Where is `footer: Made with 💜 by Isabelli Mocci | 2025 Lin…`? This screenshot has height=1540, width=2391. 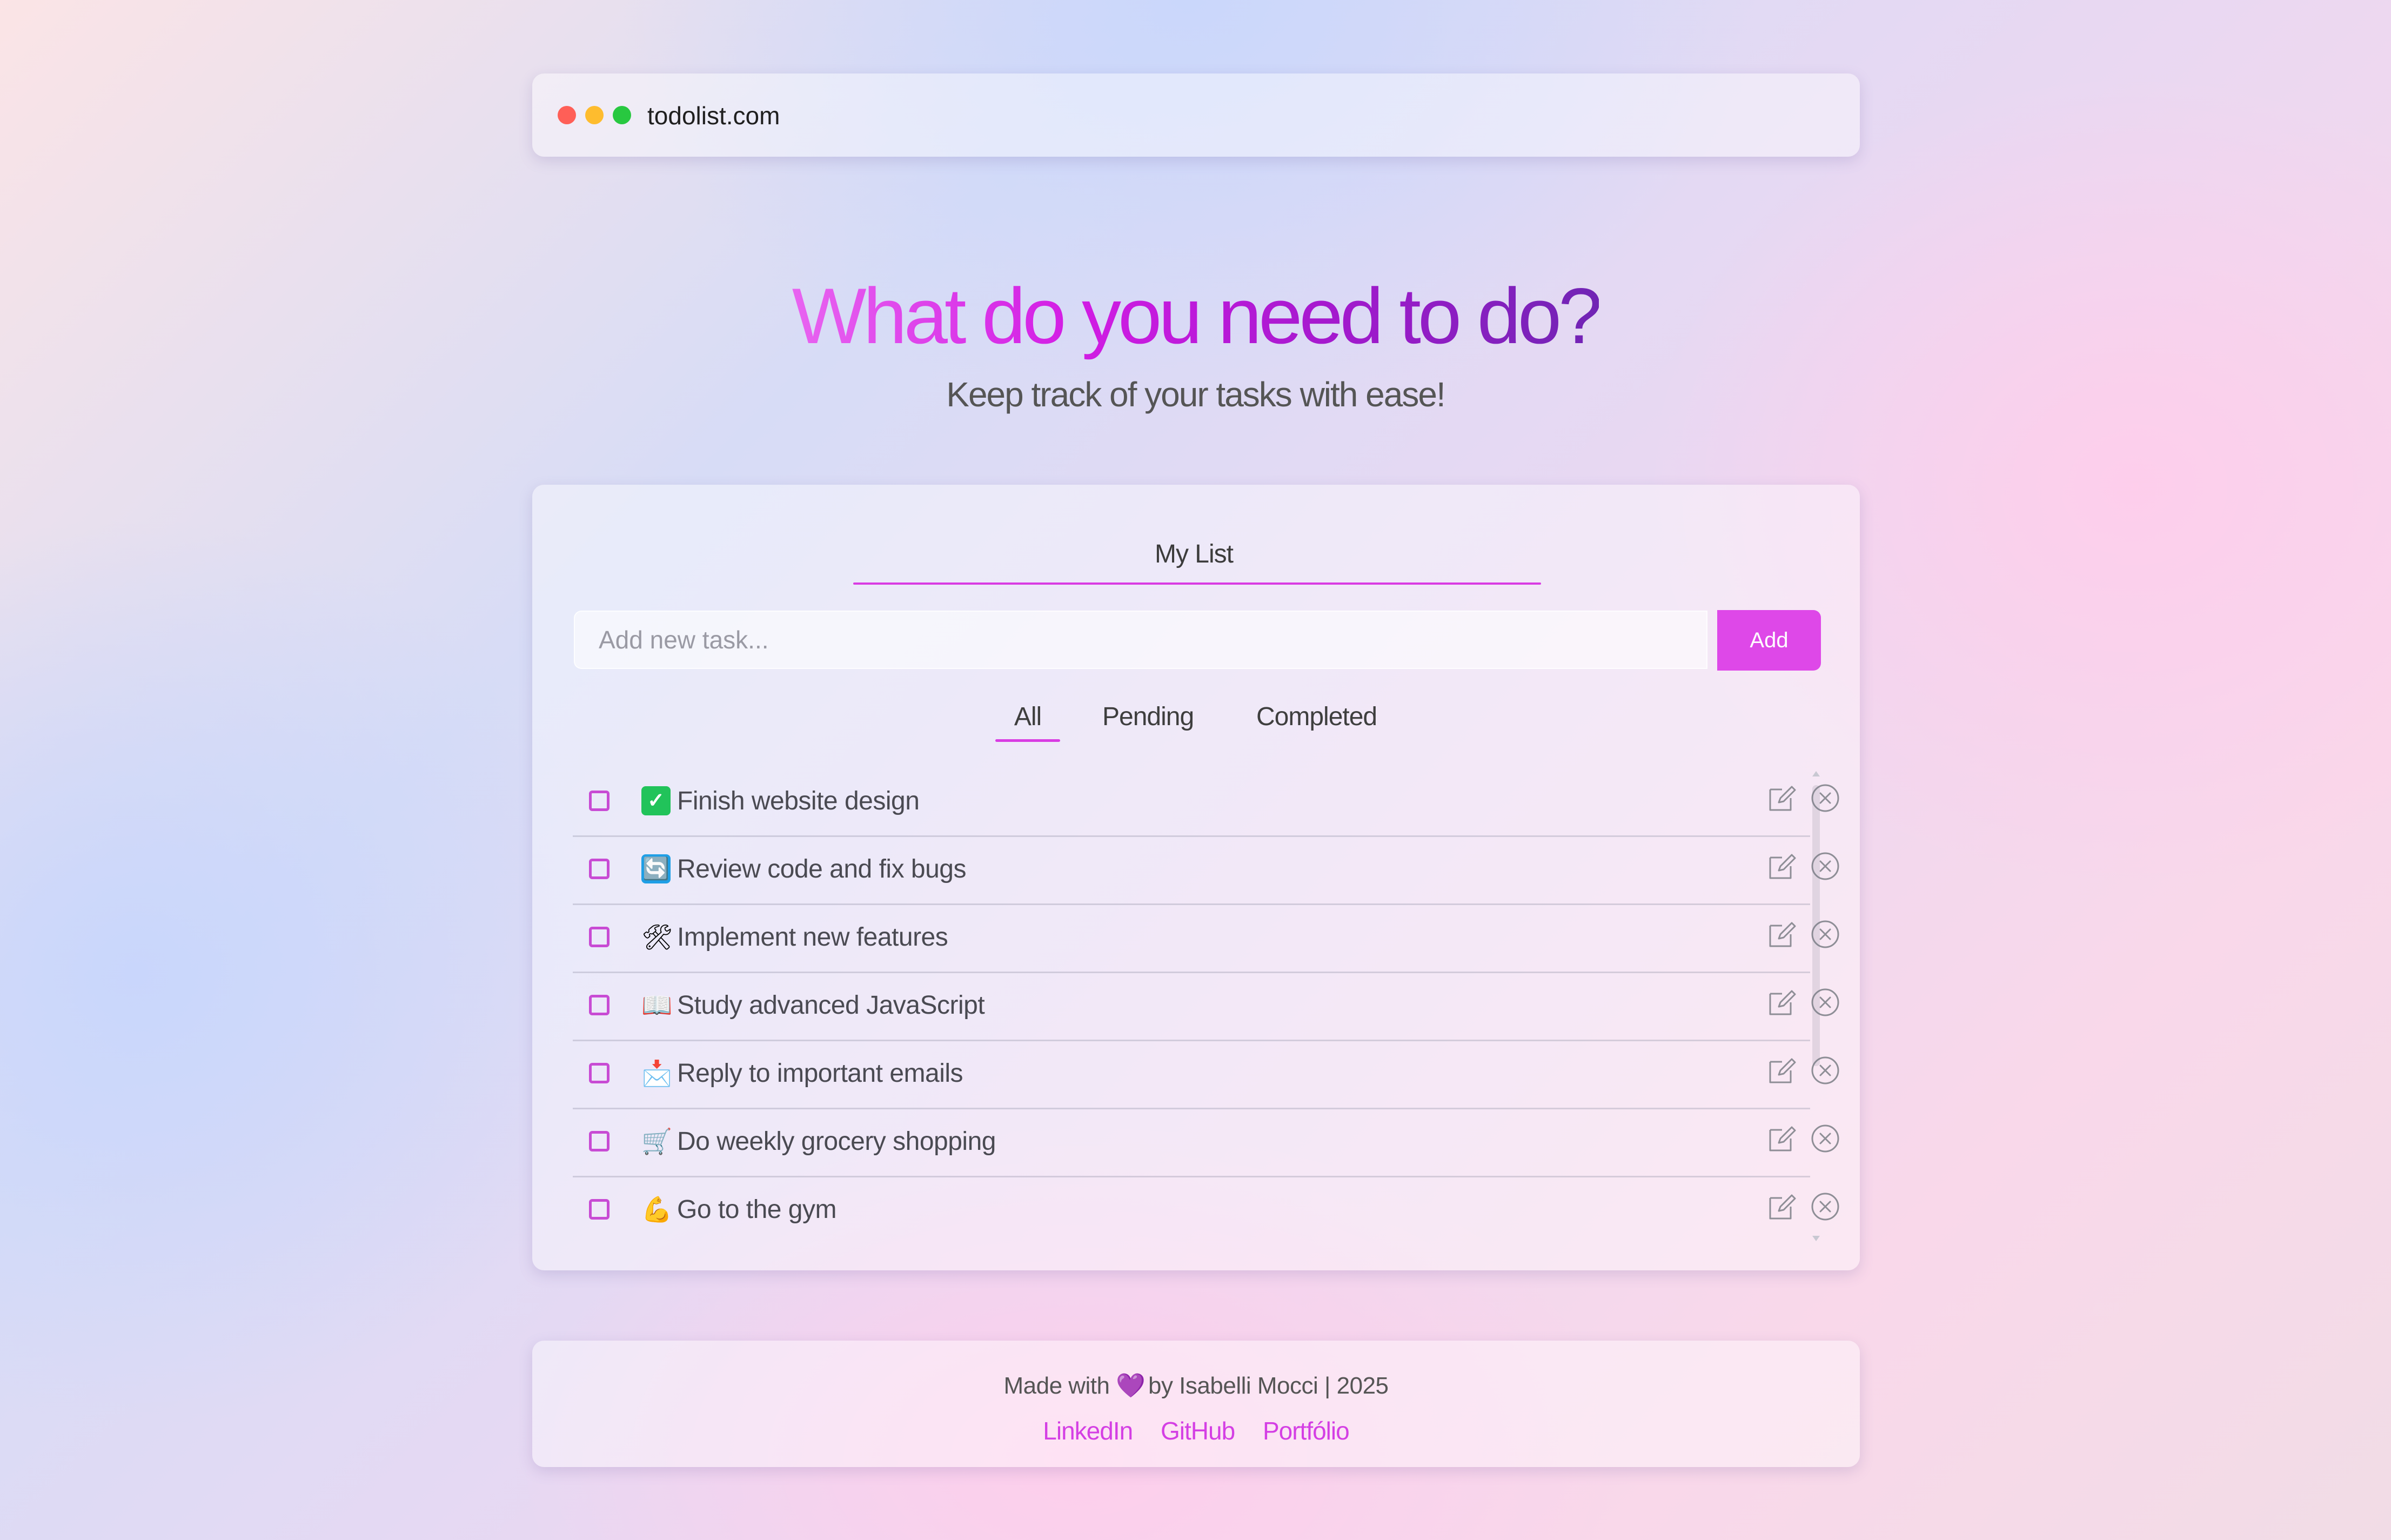 footer: Made with 💜 by Isabelli Mocci | 2025 Lin… is located at coordinates (1196, 1404).